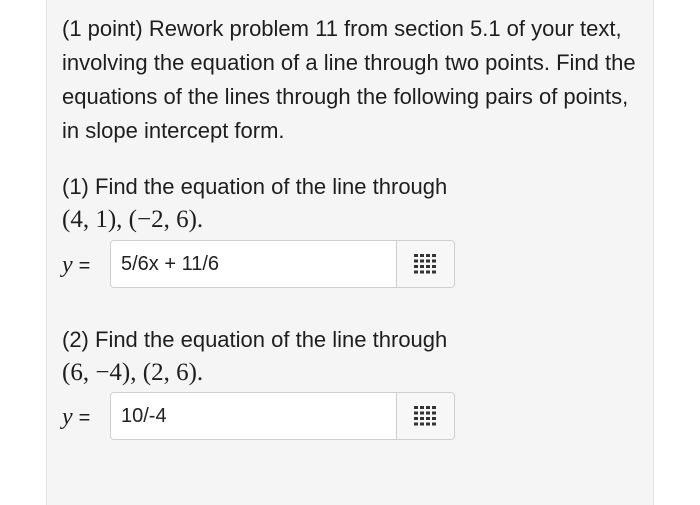 Image resolution: width=700 pixels, height=505 pixels. Describe the element at coordinates (133, 219) in the screenshot. I see `question-1-points: (4, 1), (−2, 6).` at that location.